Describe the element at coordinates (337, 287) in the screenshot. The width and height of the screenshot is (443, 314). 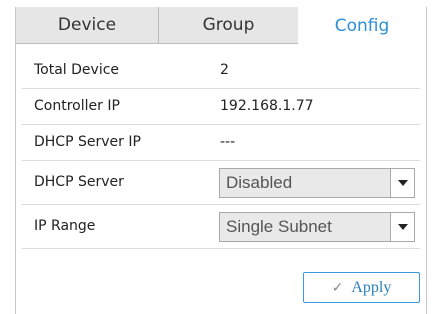
I see `check-icon: ✓` at that location.